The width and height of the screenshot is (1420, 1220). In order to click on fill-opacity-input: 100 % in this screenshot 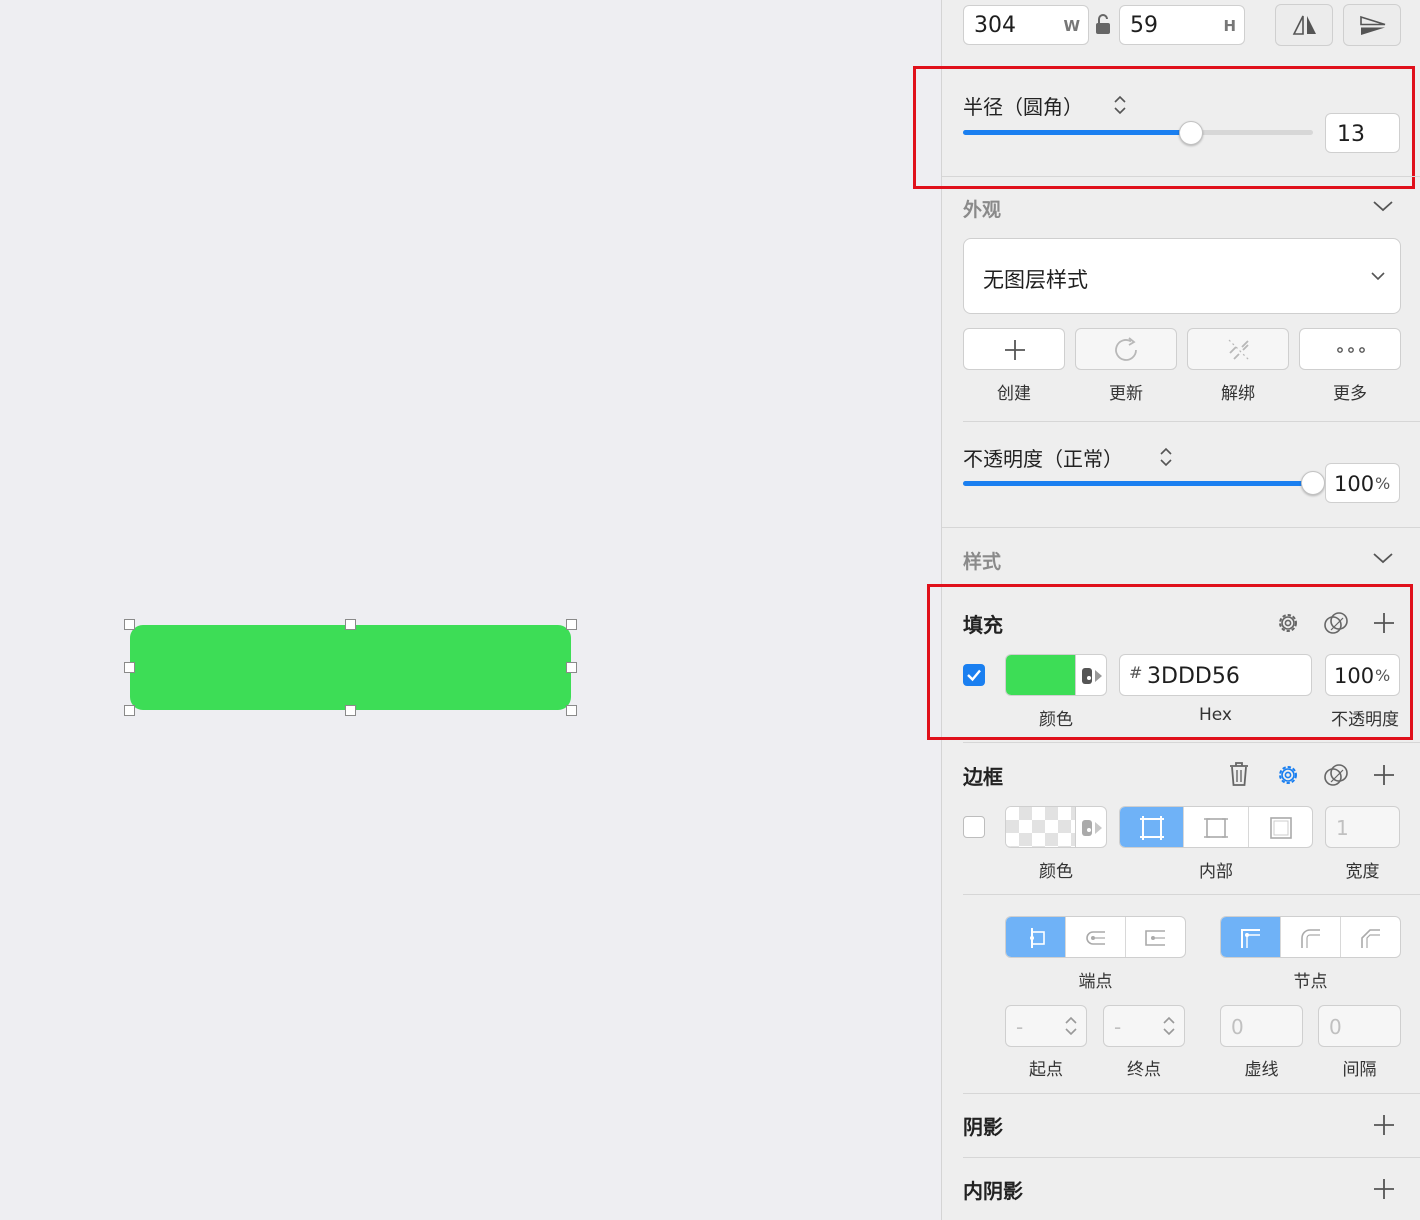, I will do `click(1362, 675)`.